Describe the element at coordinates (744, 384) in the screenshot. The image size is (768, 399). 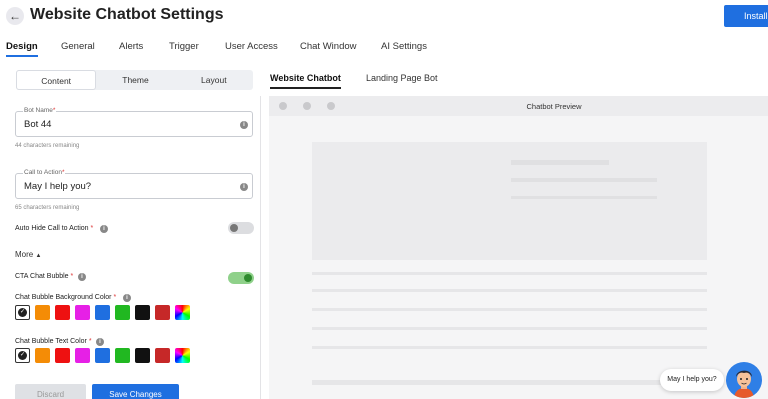
I see `bot-avatar-icon` at that location.